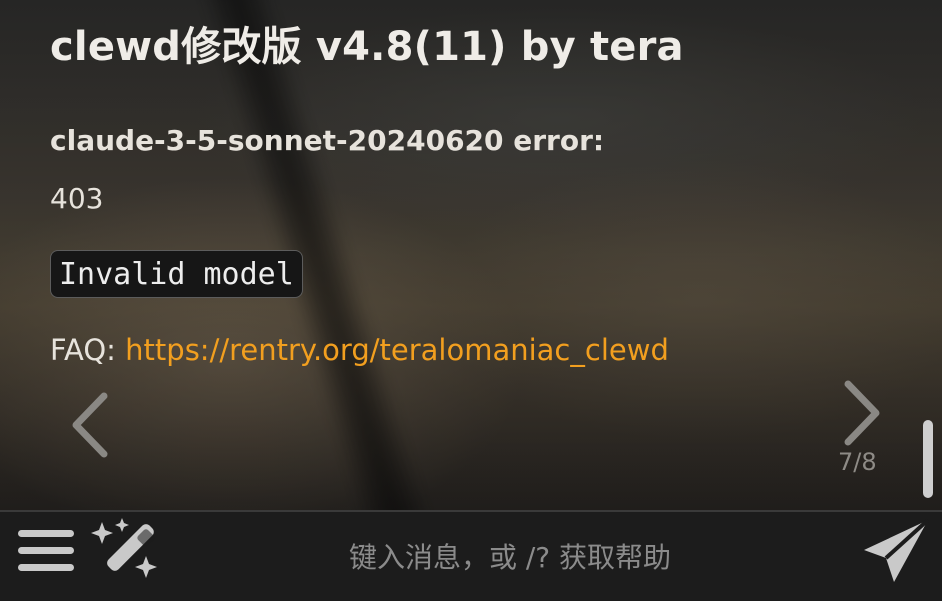 The height and width of the screenshot is (601, 942). What do you see at coordinates (77, 198) in the screenshot?
I see `status-code: 403` at bounding box center [77, 198].